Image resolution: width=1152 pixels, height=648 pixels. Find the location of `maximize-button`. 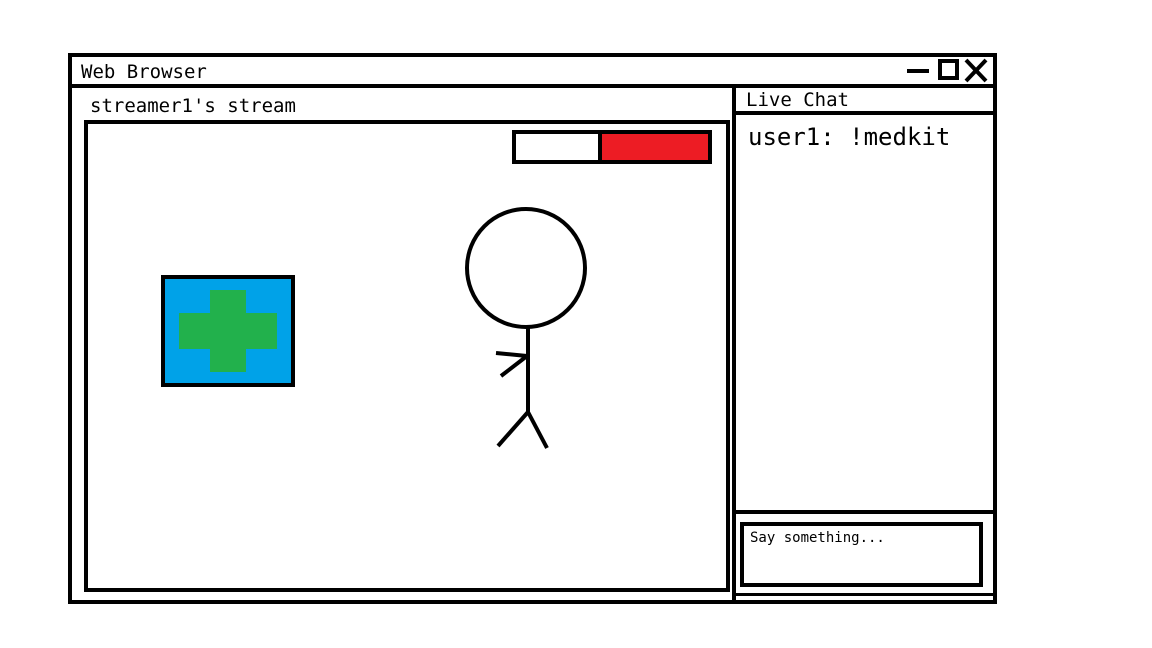

maximize-button is located at coordinates (948, 70).